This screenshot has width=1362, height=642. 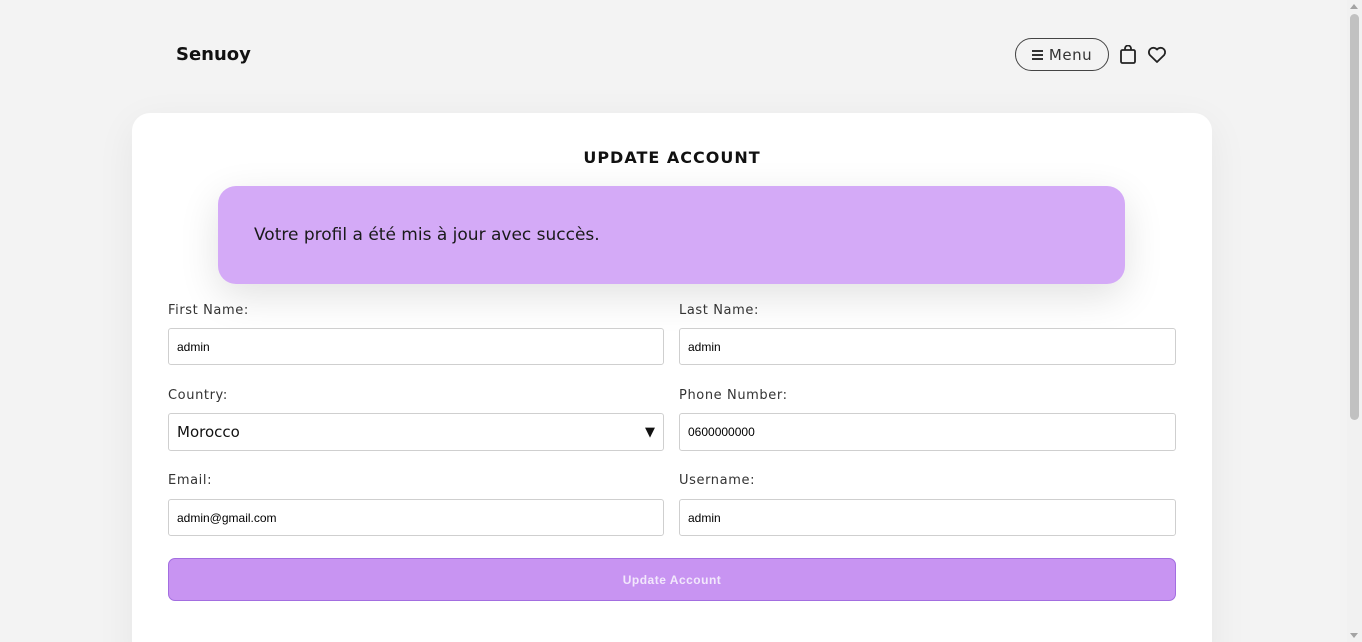 What do you see at coordinates (672, 579) in the screenshot?
I see `update-account-button: Update Account` at bounding box center [672, 579].